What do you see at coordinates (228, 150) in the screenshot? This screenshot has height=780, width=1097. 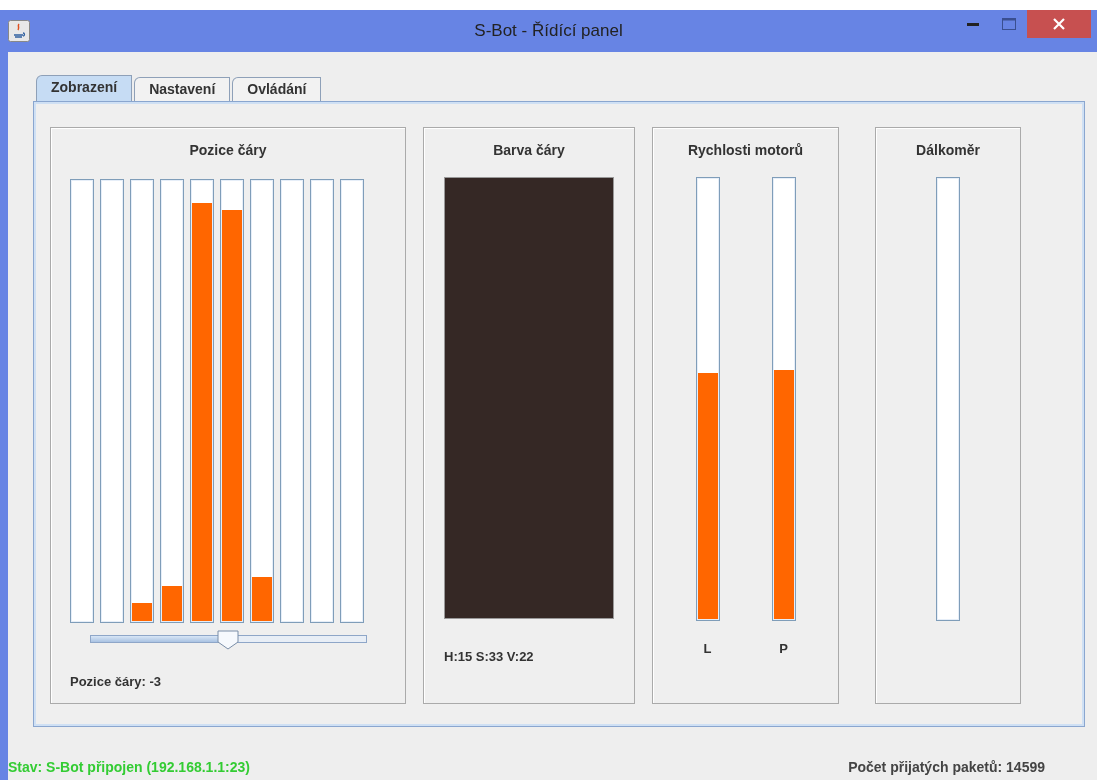 I see `panel-title: Pozice čáry` at bounding box center [228, 150].